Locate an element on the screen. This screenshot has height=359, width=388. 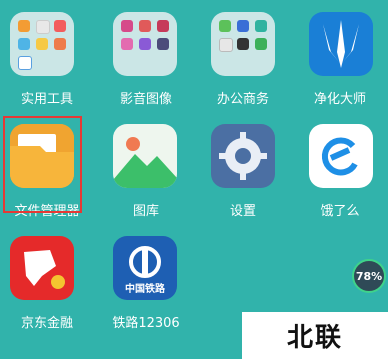
watermark-text: 北联 is located at coordinates (315, 335).